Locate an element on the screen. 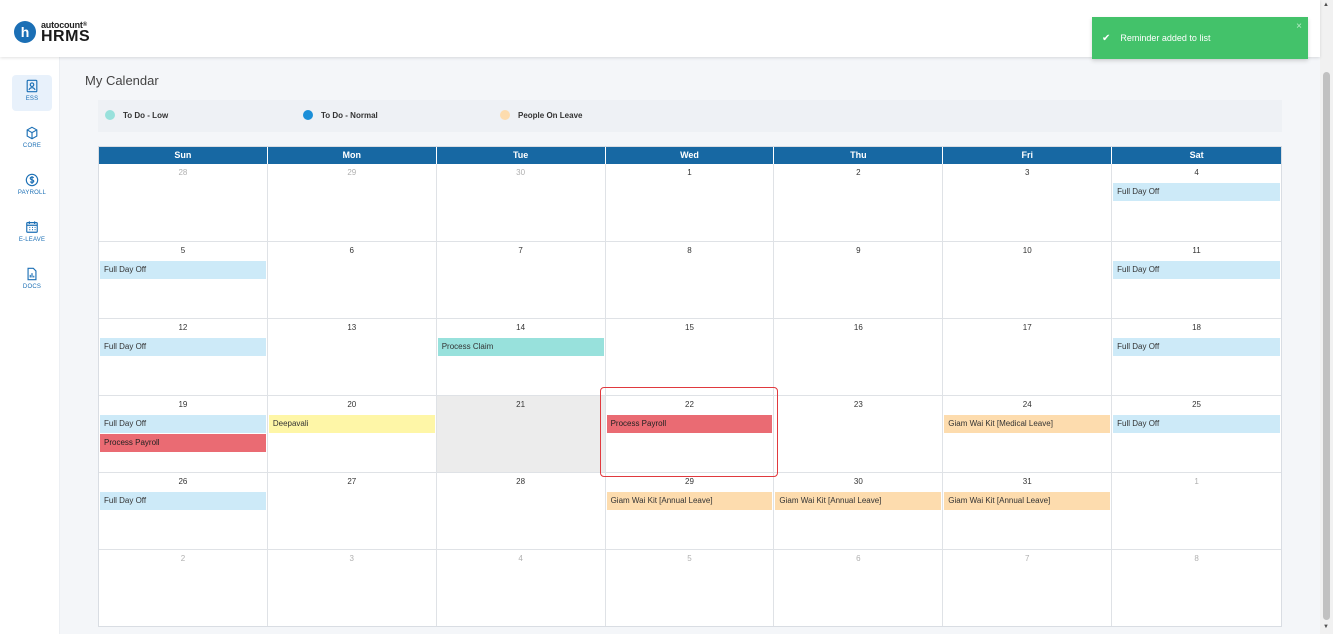  day-number: 3 is located at coordinates (351, 558).